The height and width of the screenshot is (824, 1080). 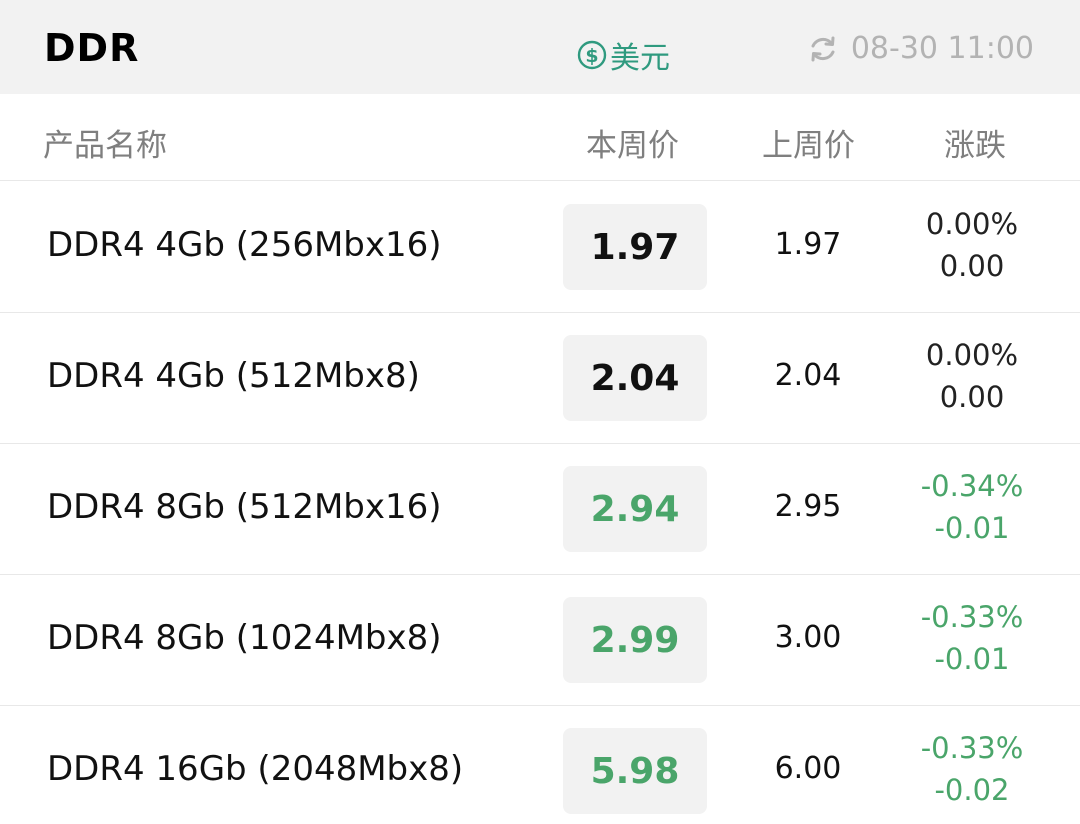 What do you see at coordinates (823, 48) in the screenshot?
I see `refresh-icon` at bounding box center [823, 48].